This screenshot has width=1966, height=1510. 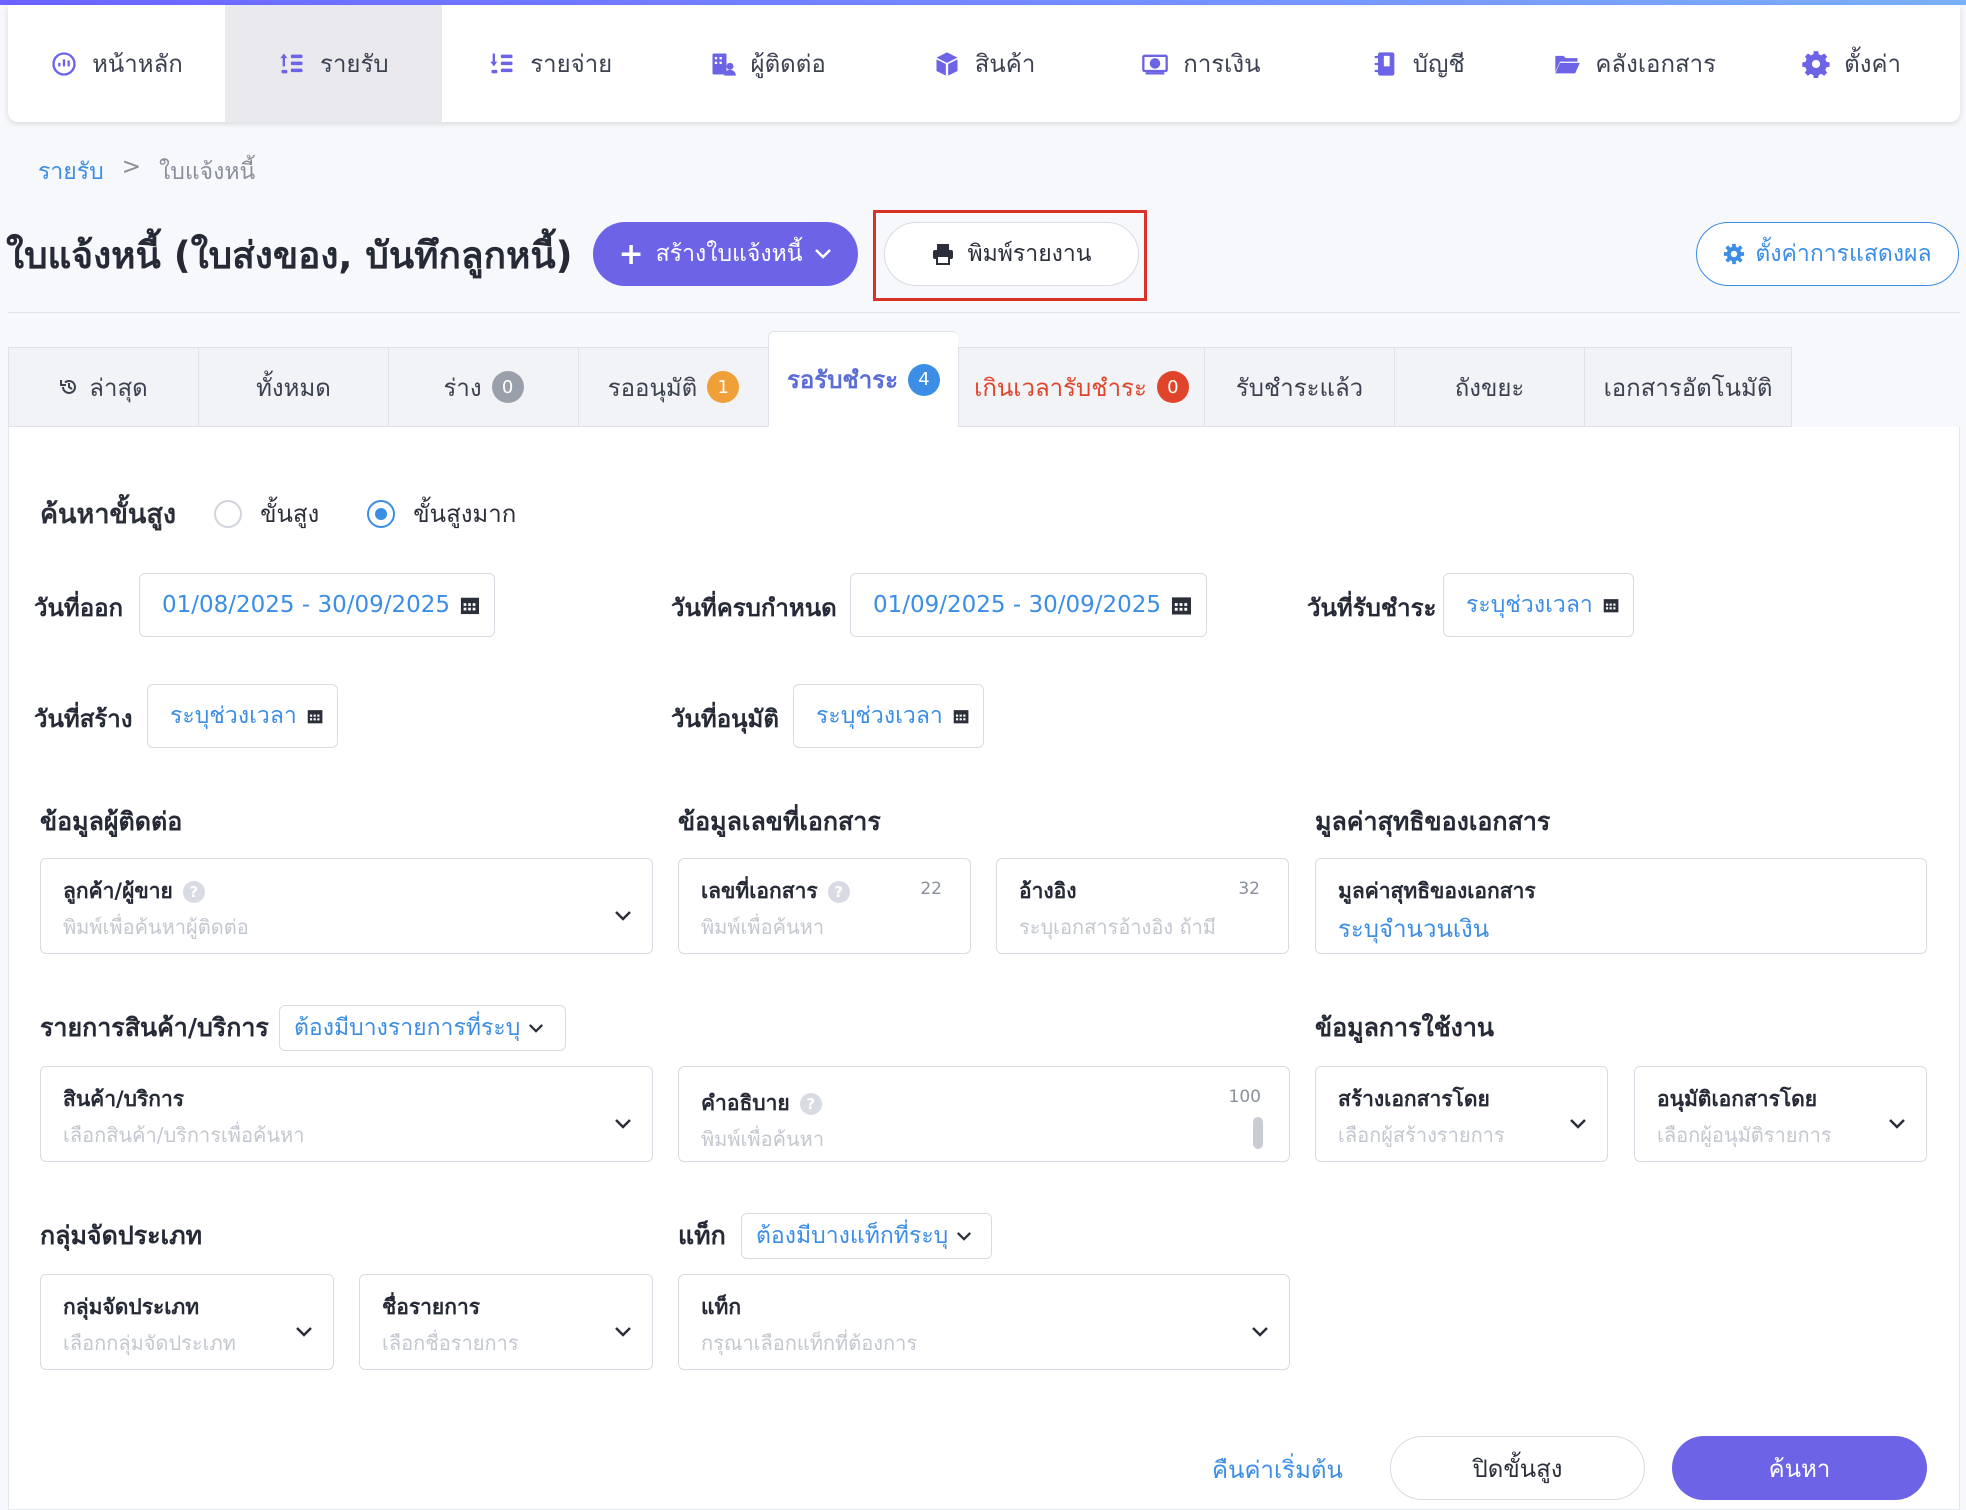 What do you see at coordinates (759, 891) in the screenshot?
I see `docnum-label: เลขที่เอกสาร` at bounding box center [759, 891].